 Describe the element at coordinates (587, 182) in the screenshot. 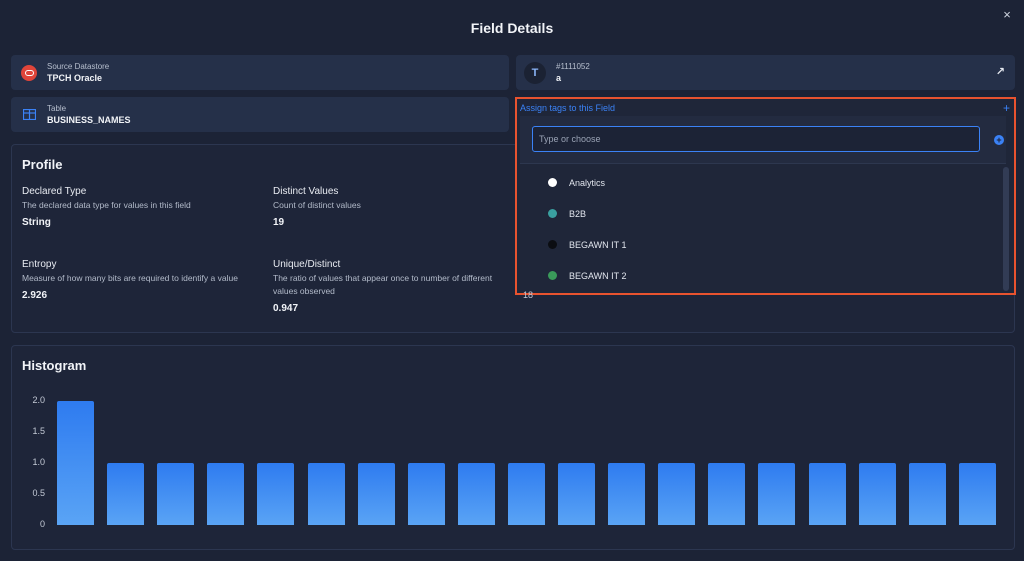

I see `tag-option-label: Analytics` at that location.